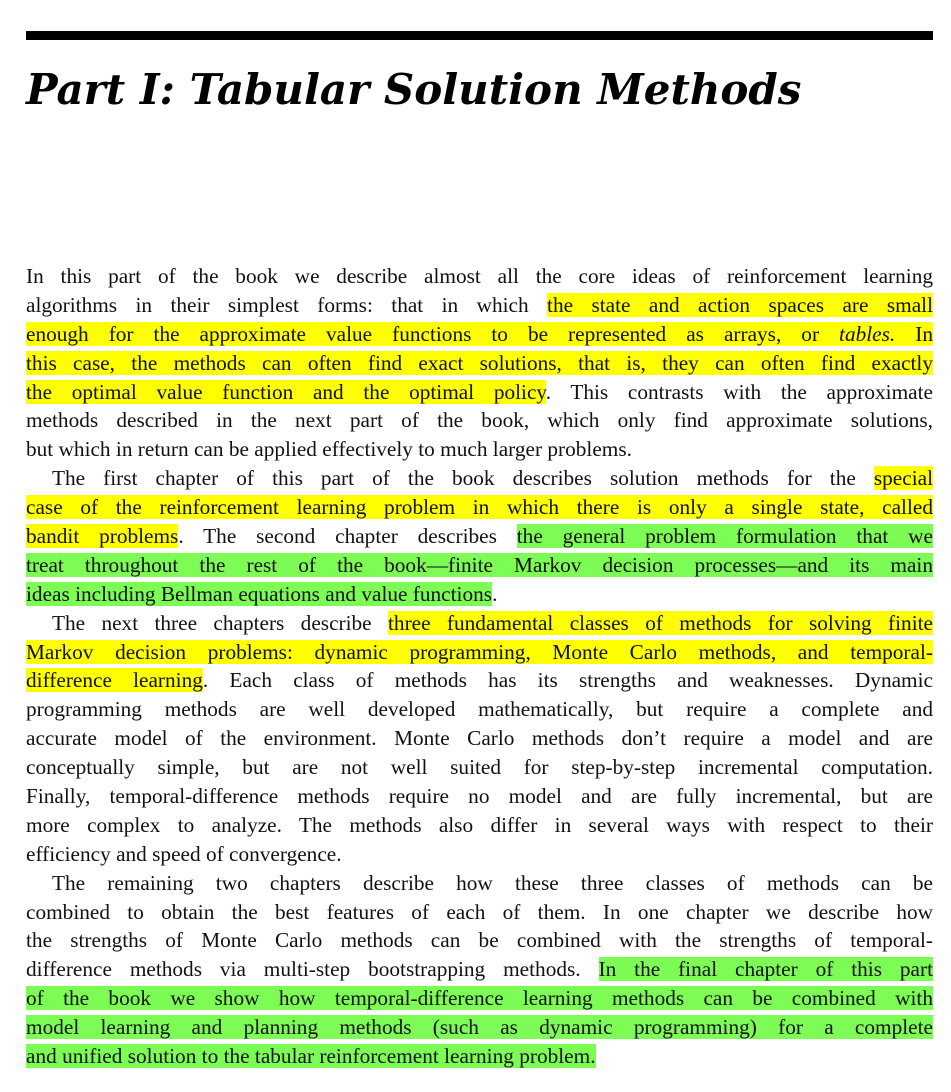  I want to click on yellow-highlight: difference learning, so click(114, 680).